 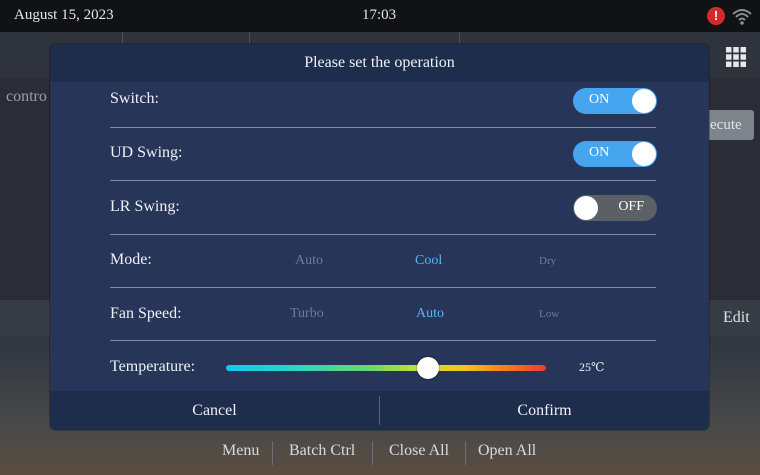 I want to click on switch-toggle: ON, so click(x=615, y=101).